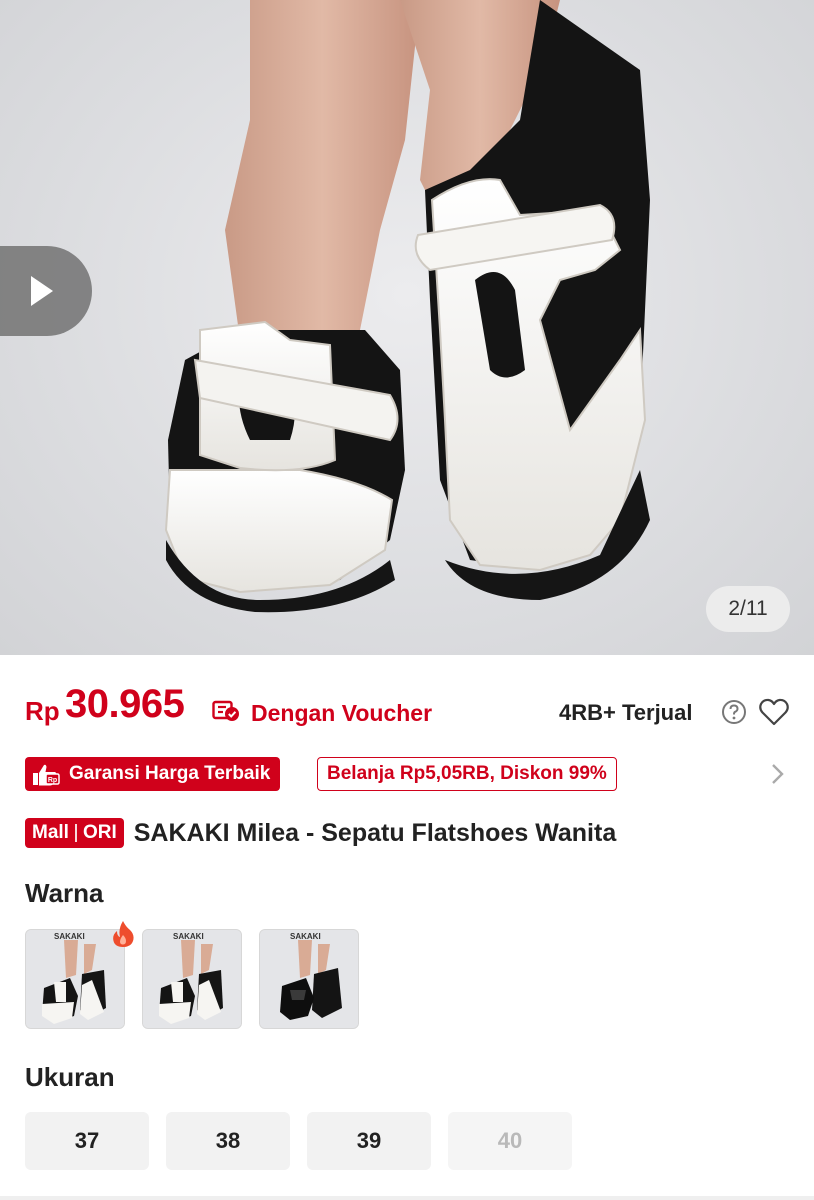  What do you see at coordinates (52, 780) in the screenshot?
I see `svg-text: Rp` at bounding box center [52, 780].